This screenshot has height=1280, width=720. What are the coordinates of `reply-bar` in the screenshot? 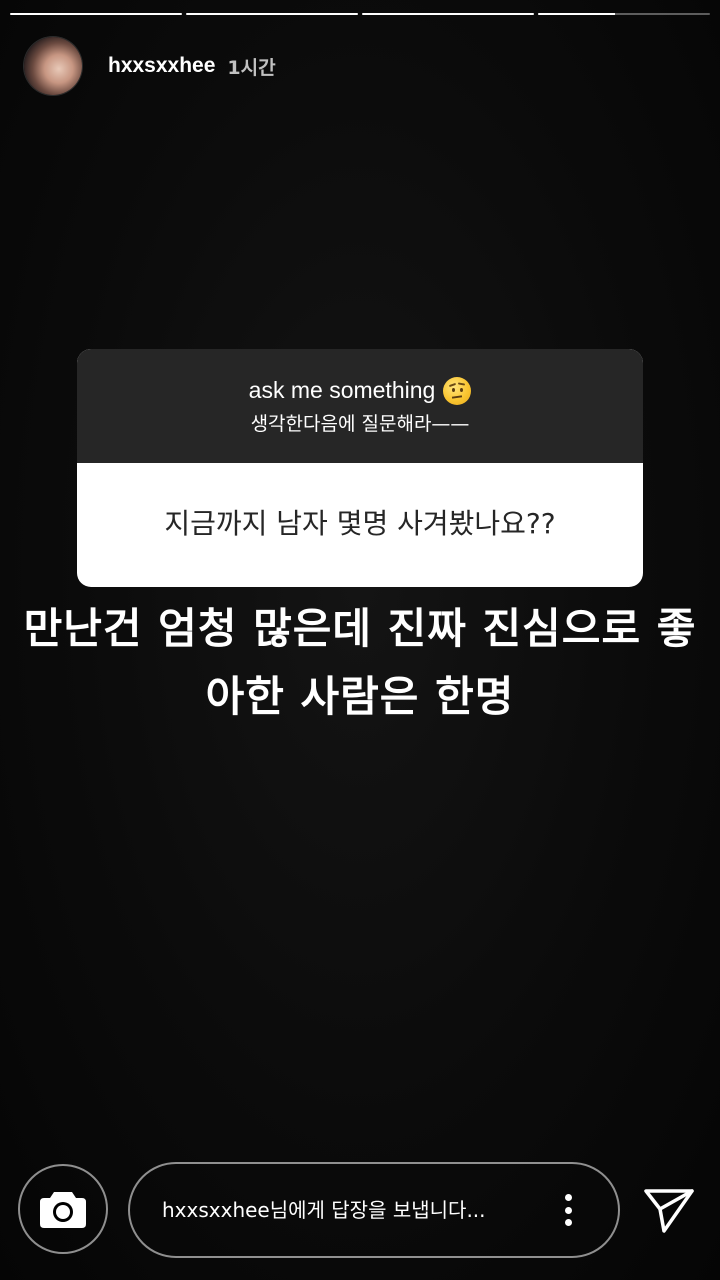 It's located at (374, 1210).